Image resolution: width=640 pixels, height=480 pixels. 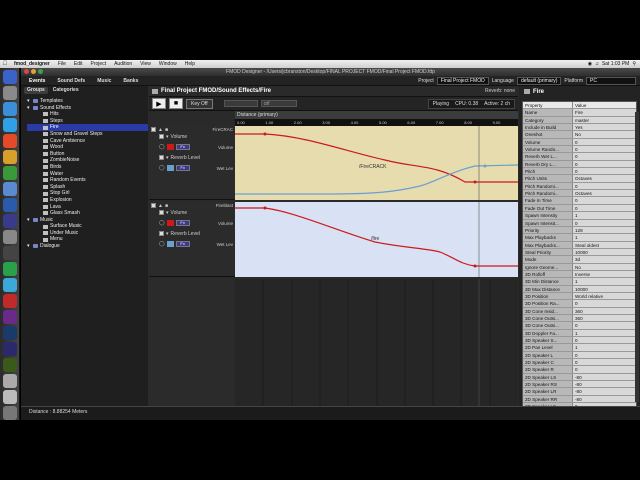 I want to click on property-row: 3D Max Distance 10000, so click(x=579, y=289).